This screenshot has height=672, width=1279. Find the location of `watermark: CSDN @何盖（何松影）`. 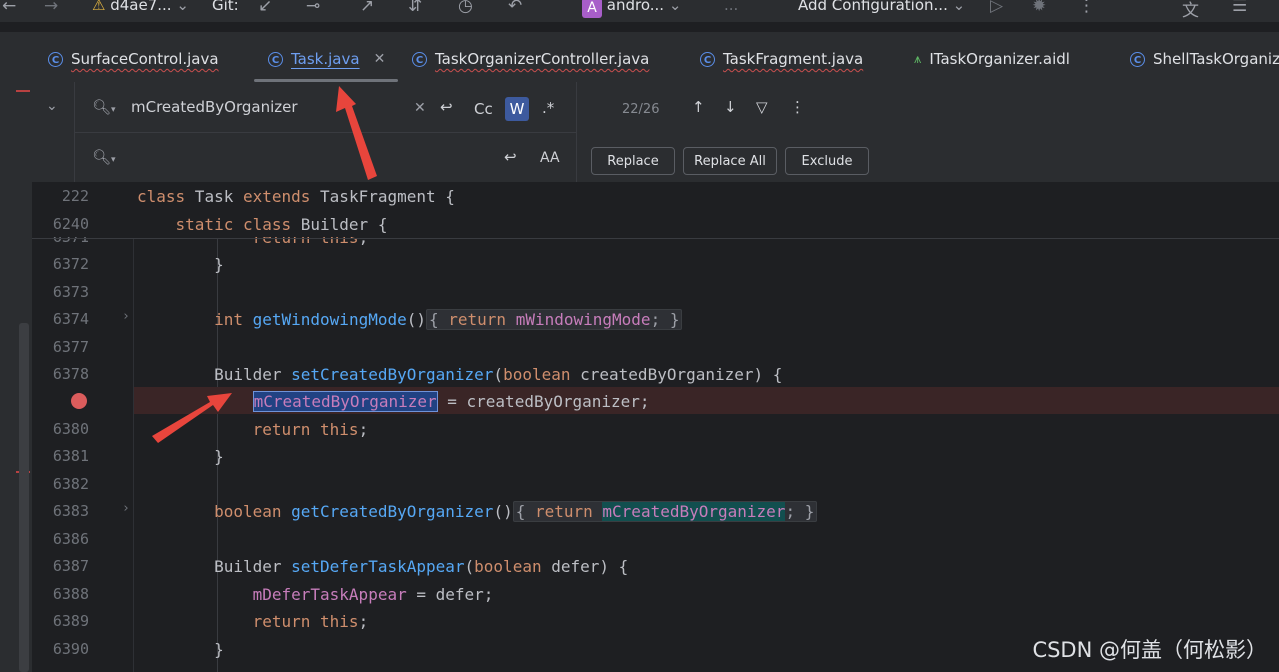

watermark: CSDN @何盖（何松影） is located at coordinates (1149, 650).